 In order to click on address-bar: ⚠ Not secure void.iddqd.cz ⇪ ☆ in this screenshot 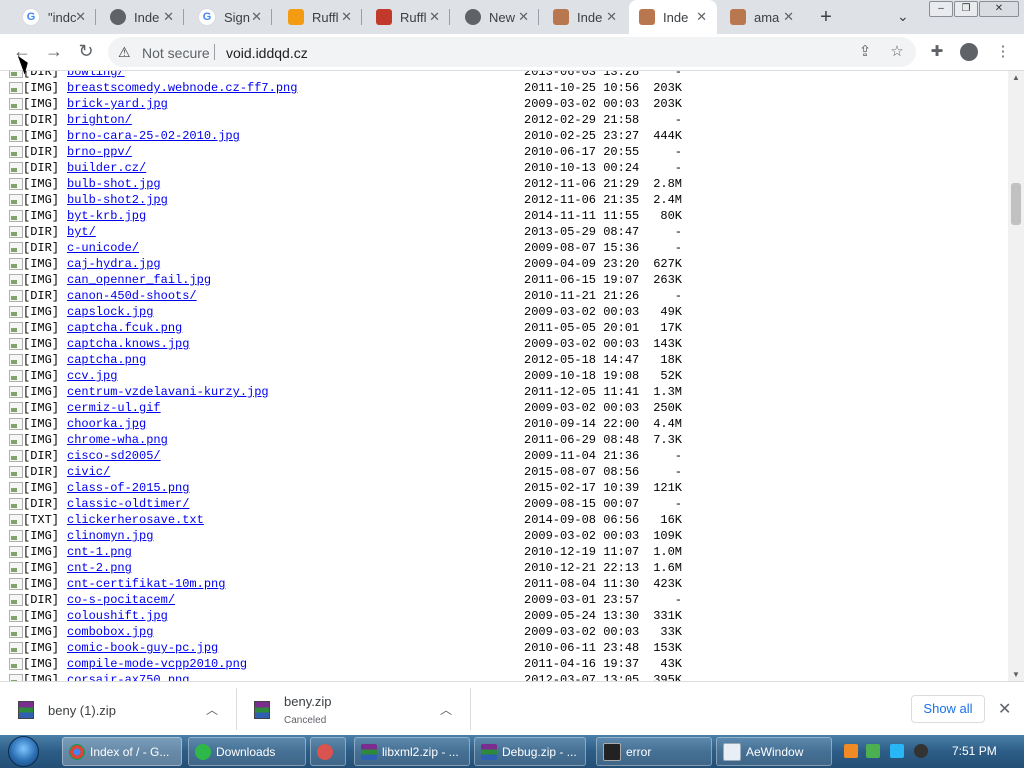, I will do `click(512, 52)`.